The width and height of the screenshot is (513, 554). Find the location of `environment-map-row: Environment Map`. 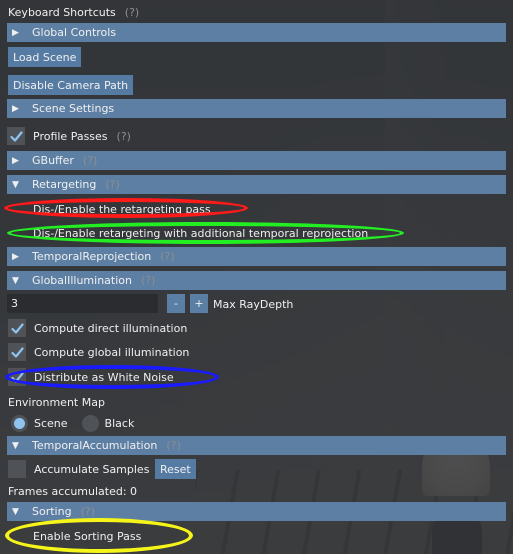

environment-map-row: Environment Map is located at coordinates (56, 402).